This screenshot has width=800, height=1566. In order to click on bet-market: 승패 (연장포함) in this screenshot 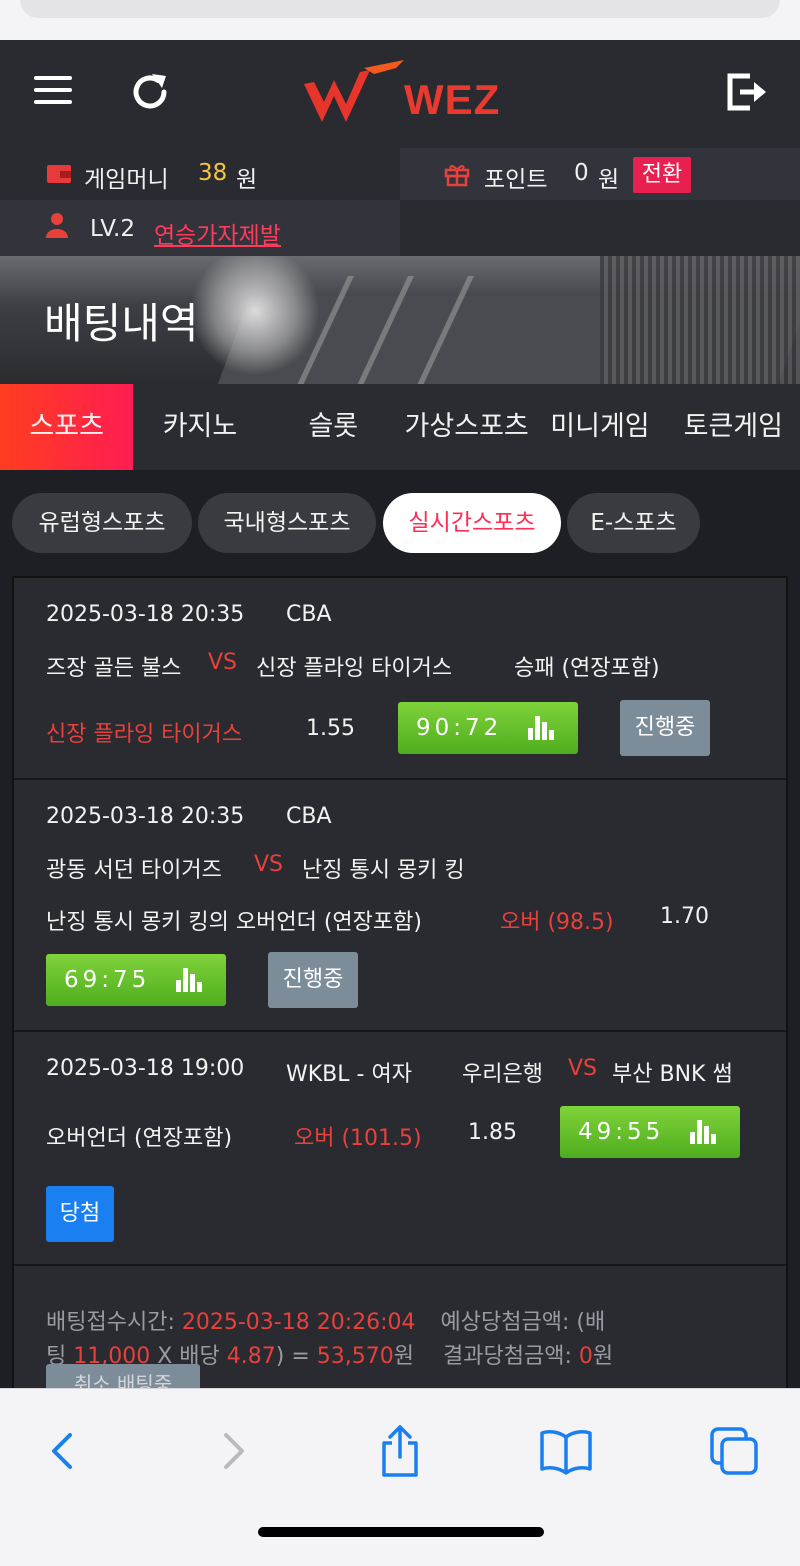, I will do `click(587, 668)`.